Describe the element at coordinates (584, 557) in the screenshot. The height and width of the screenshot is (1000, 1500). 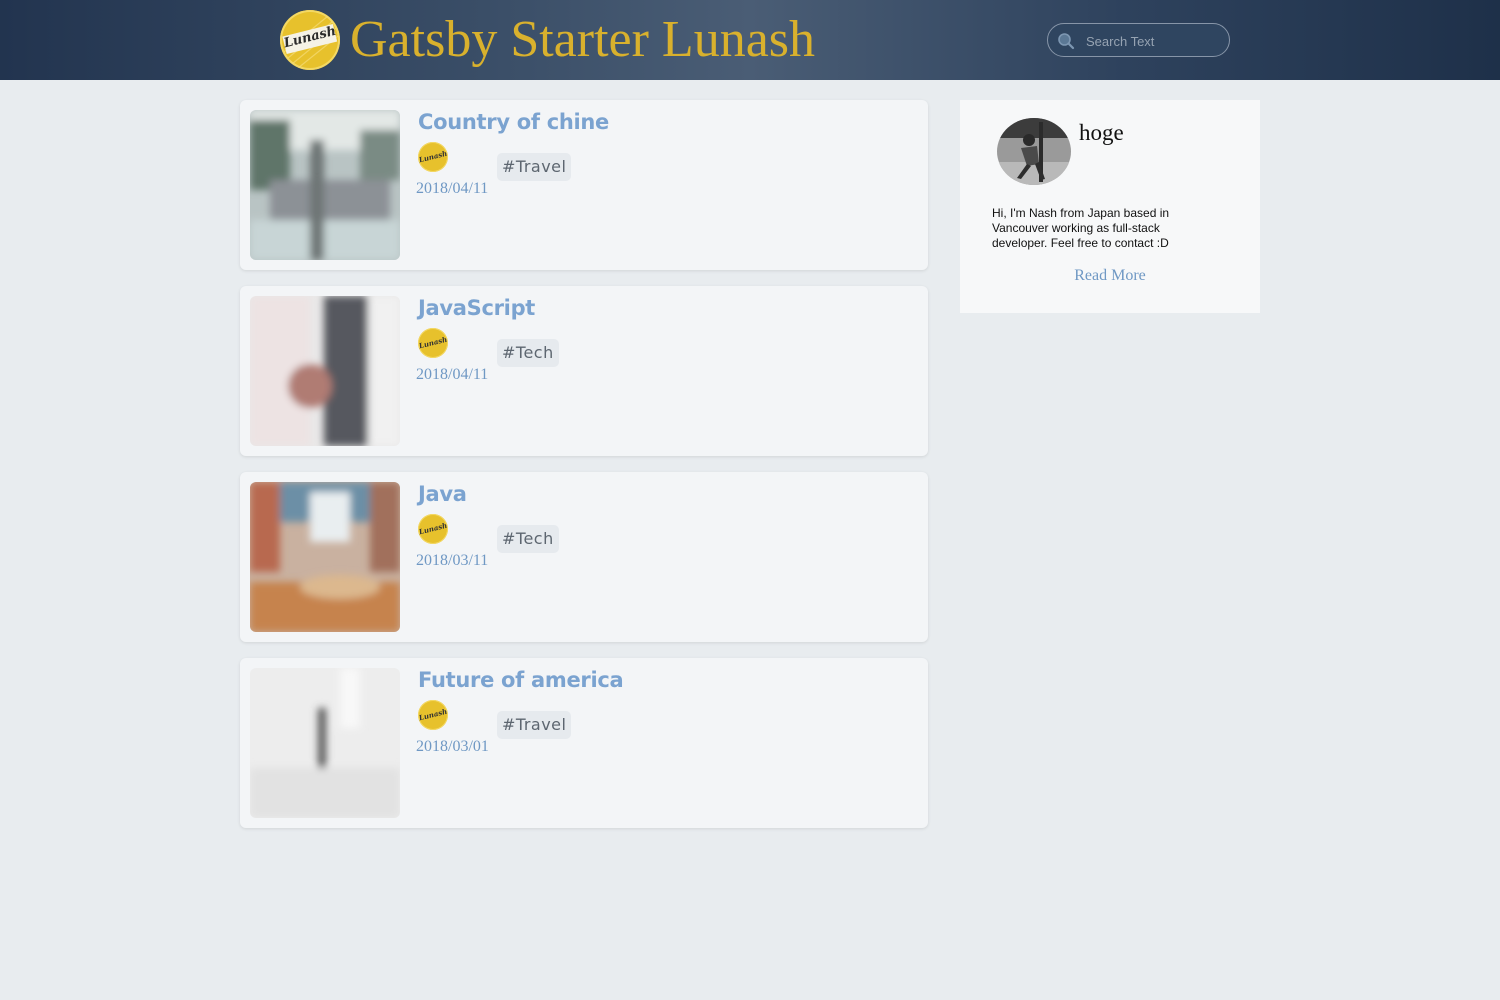
I see `post-card: Java Lunash 2018/03/11 #Tech` at that location.